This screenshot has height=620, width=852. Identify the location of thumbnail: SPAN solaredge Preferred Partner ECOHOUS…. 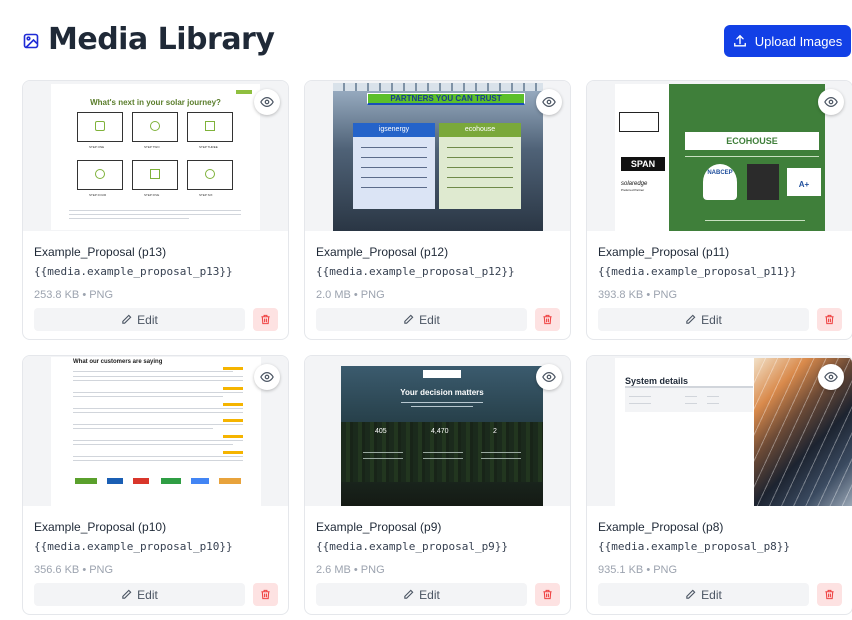
(719, 156).